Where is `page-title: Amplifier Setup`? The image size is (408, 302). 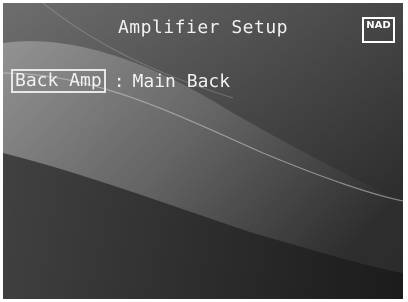 page-title: Amplifier Setup is located at coordinates (203, 27).